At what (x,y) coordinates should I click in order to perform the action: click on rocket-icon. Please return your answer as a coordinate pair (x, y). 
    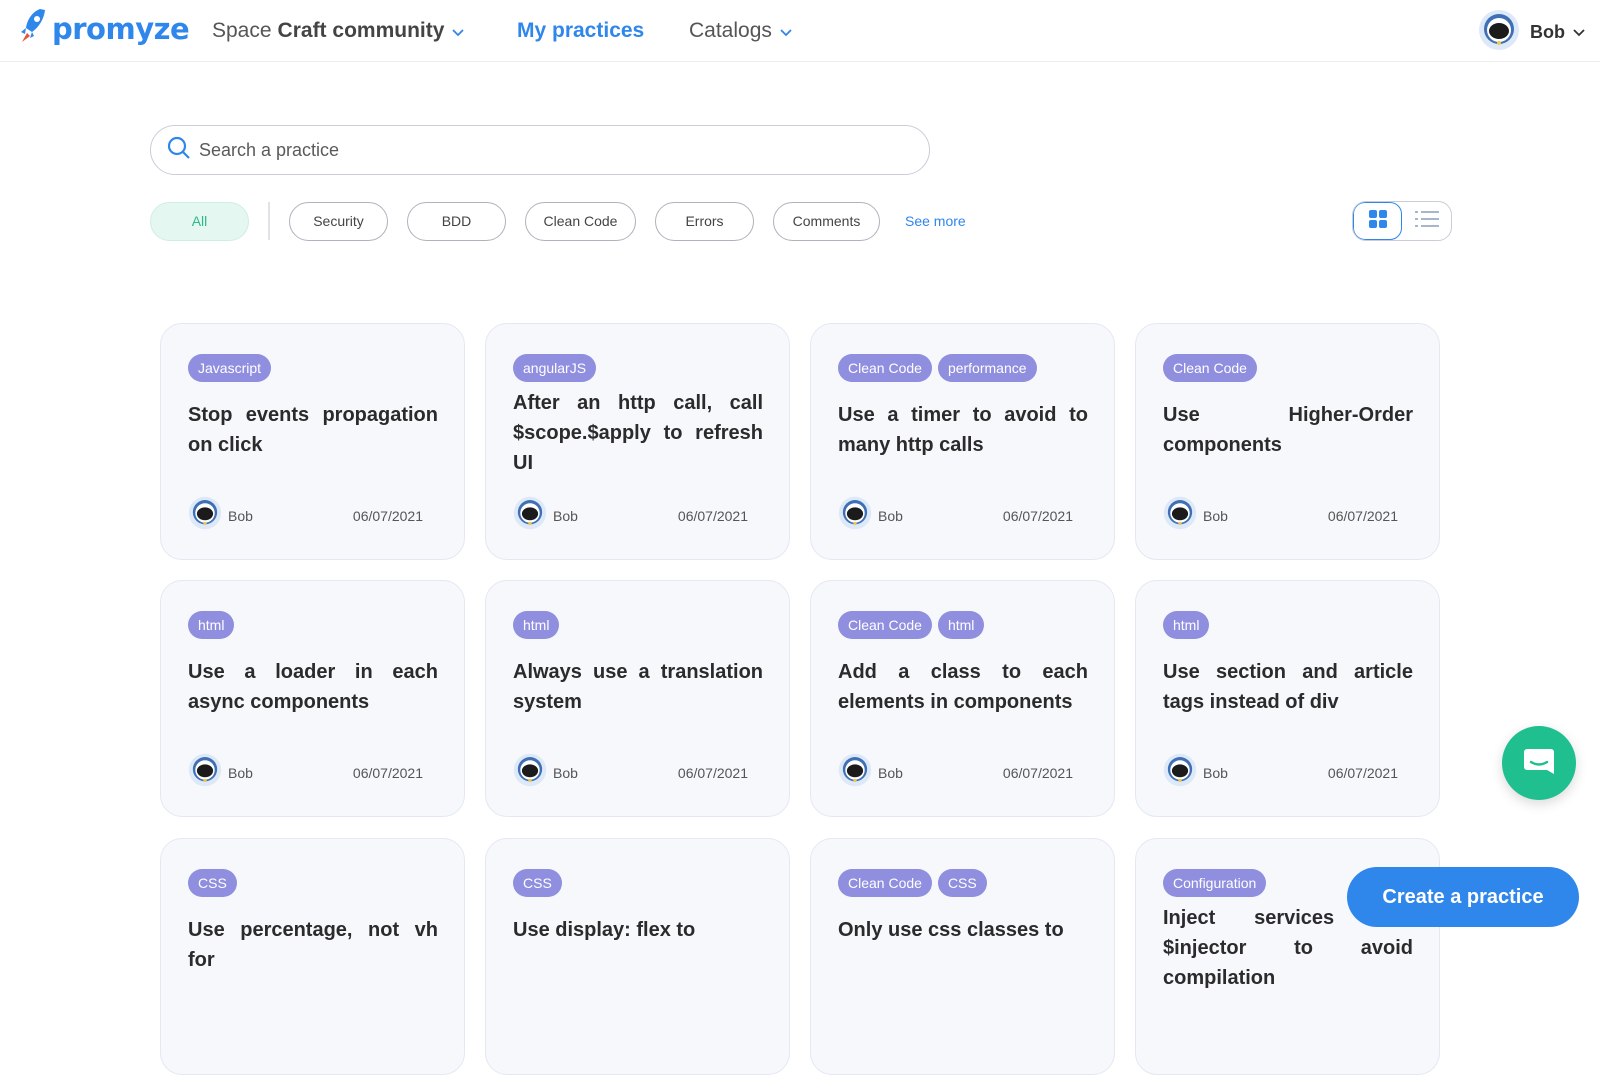
    Looking at the image, I should click on (33, 28).